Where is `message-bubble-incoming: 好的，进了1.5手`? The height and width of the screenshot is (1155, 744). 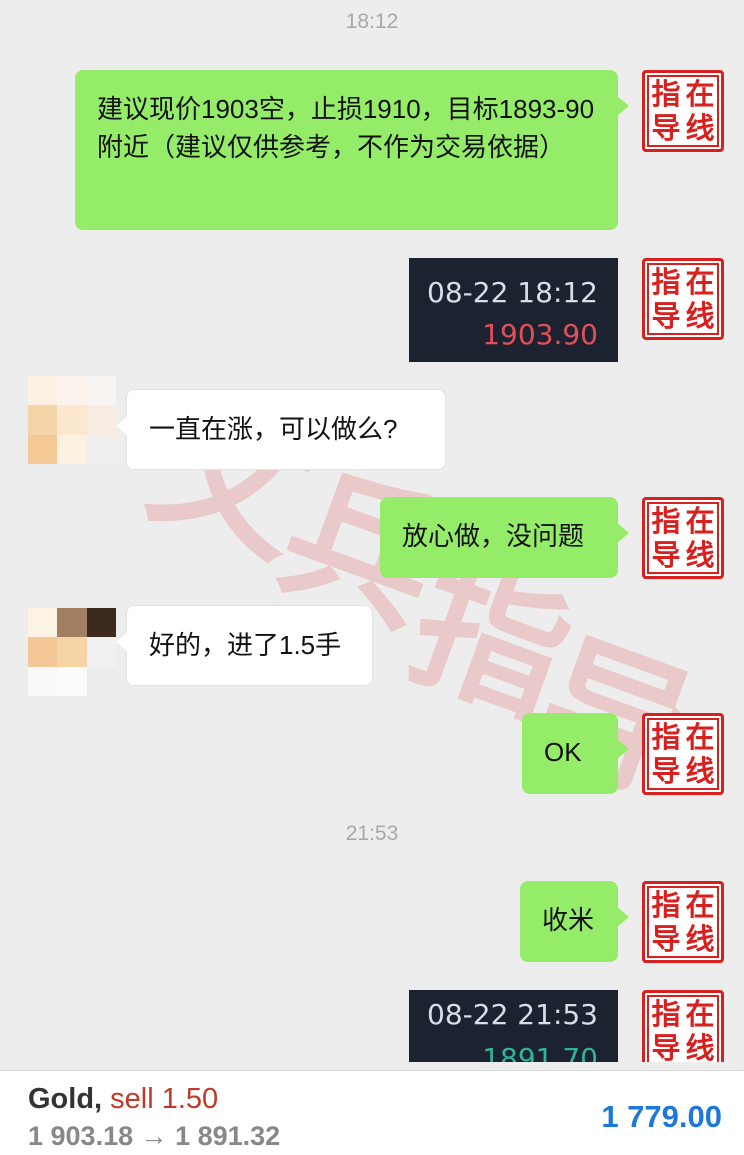 message-bubble-incoming: 好的，进了1.5手 is located at coordinates (244, 645).